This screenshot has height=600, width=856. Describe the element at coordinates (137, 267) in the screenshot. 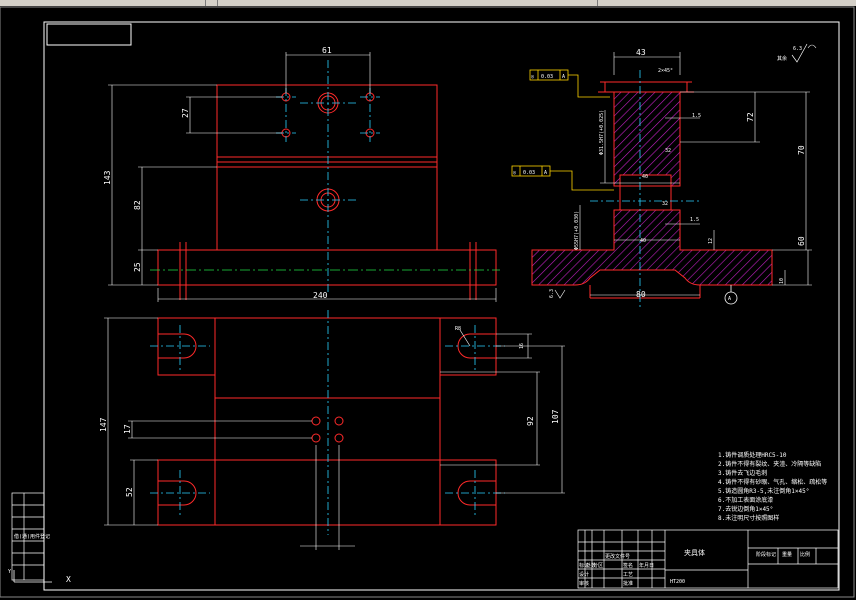

I see `dim-height-base: 25` at that location.